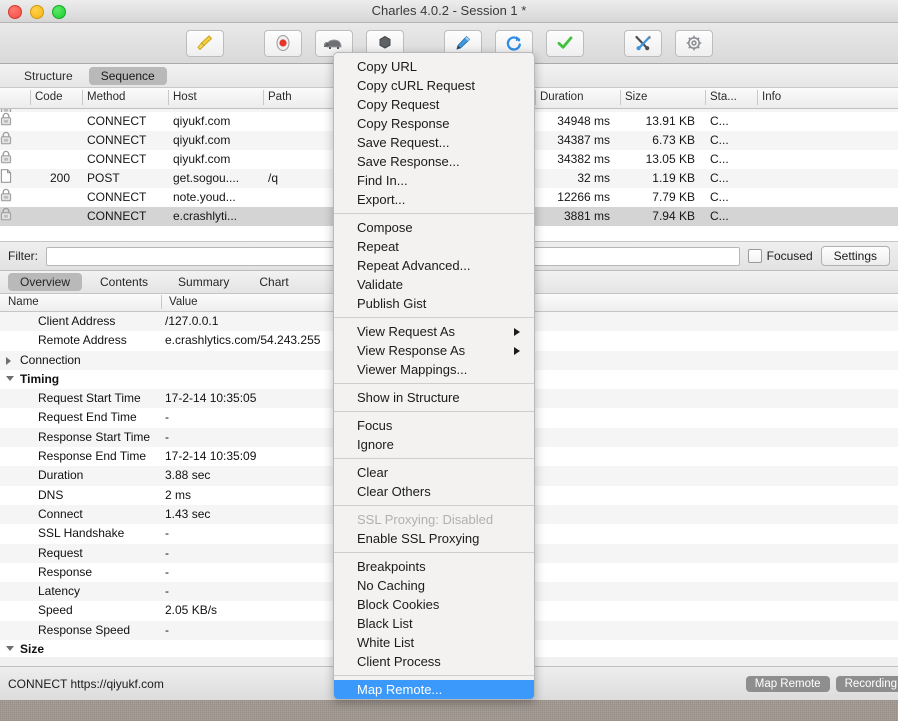 The image size is (898, 721). Describe the element at coordinates (191, 610) in the screenshot. I see `property-value: 2.05 KB/s` at that location.